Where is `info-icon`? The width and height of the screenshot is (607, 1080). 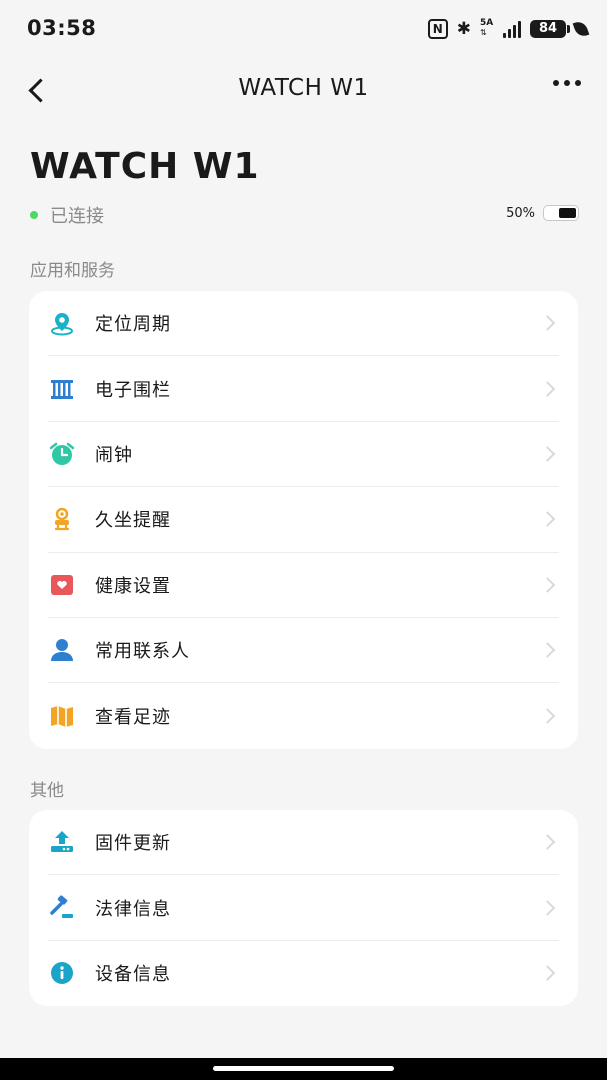 info-icon is located at coordinates (62, 973).